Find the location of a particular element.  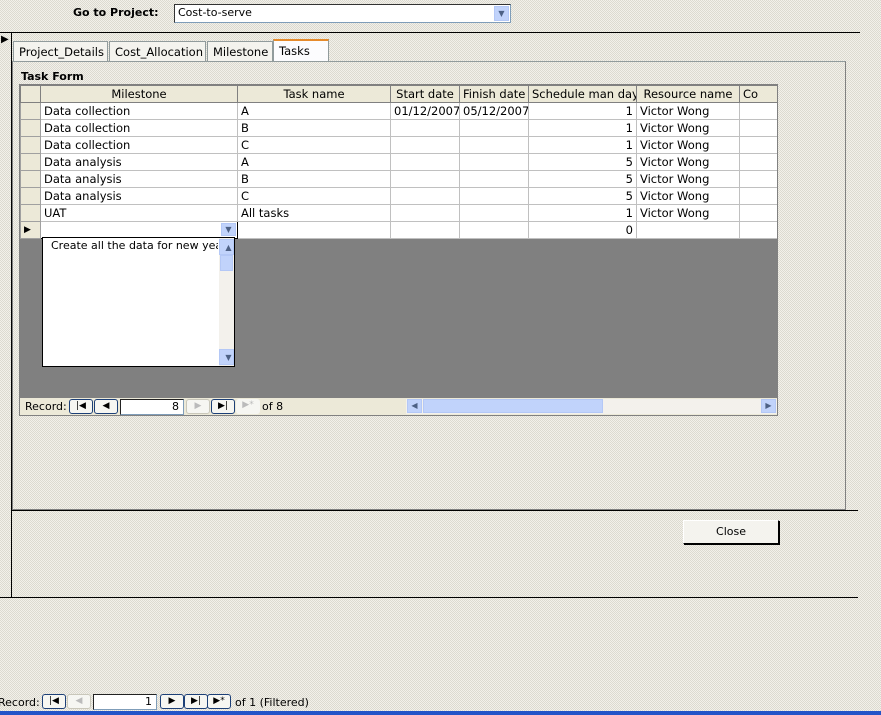

col-finish-date: Finish date is located at coordinates (494, 94).